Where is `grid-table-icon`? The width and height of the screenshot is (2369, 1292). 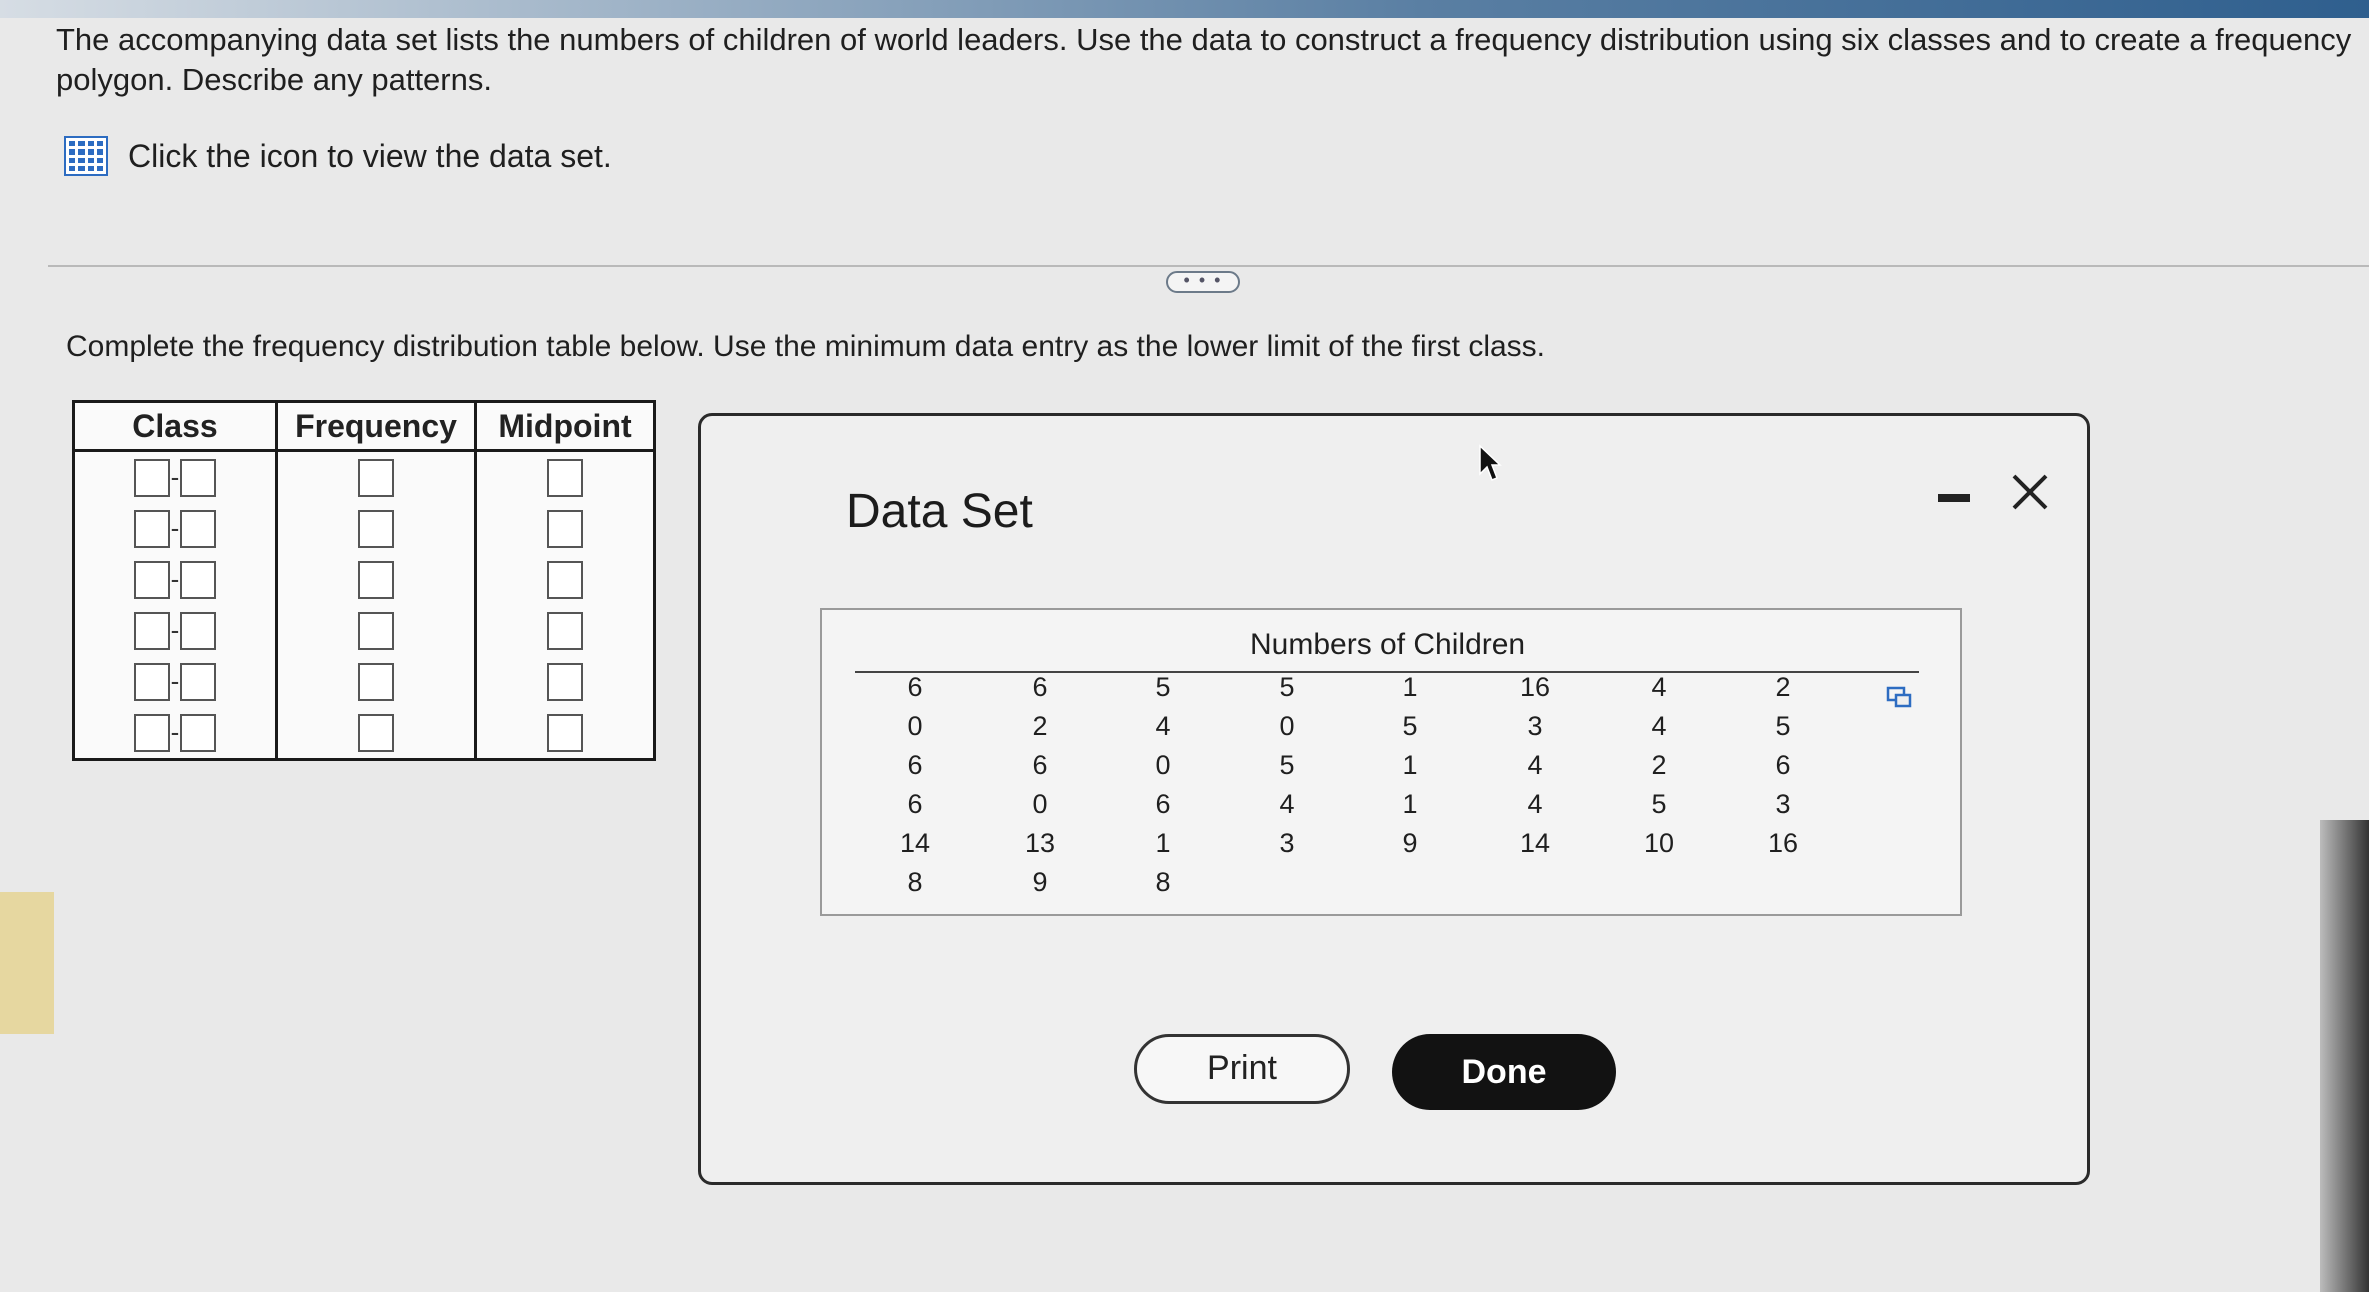
grid-table-icon is located at coordinates (86, 156).